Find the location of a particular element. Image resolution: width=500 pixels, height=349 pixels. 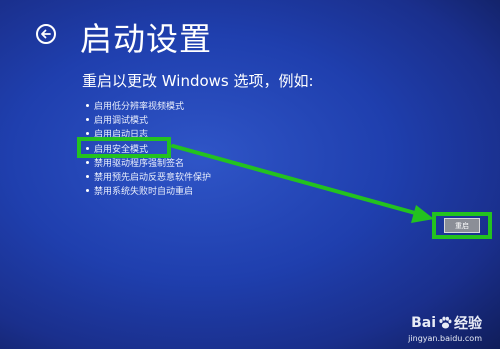

watermark-brand-left: Bai is located at coordinates (423, 323).